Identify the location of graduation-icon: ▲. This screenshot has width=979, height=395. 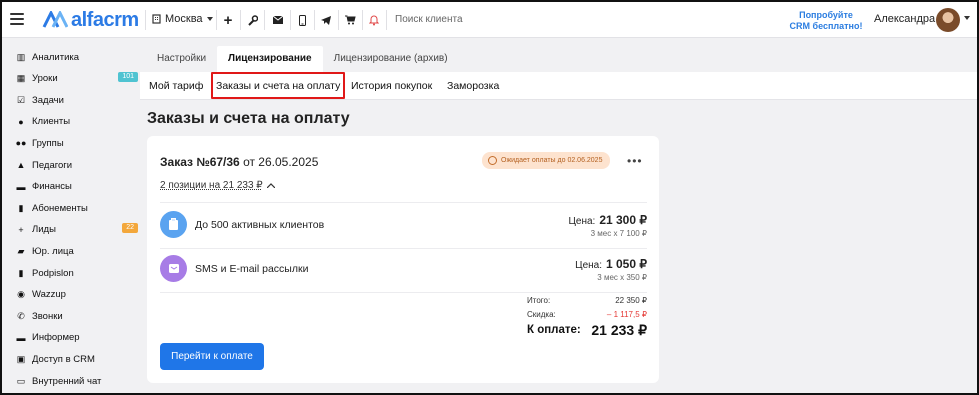
(21, 165).